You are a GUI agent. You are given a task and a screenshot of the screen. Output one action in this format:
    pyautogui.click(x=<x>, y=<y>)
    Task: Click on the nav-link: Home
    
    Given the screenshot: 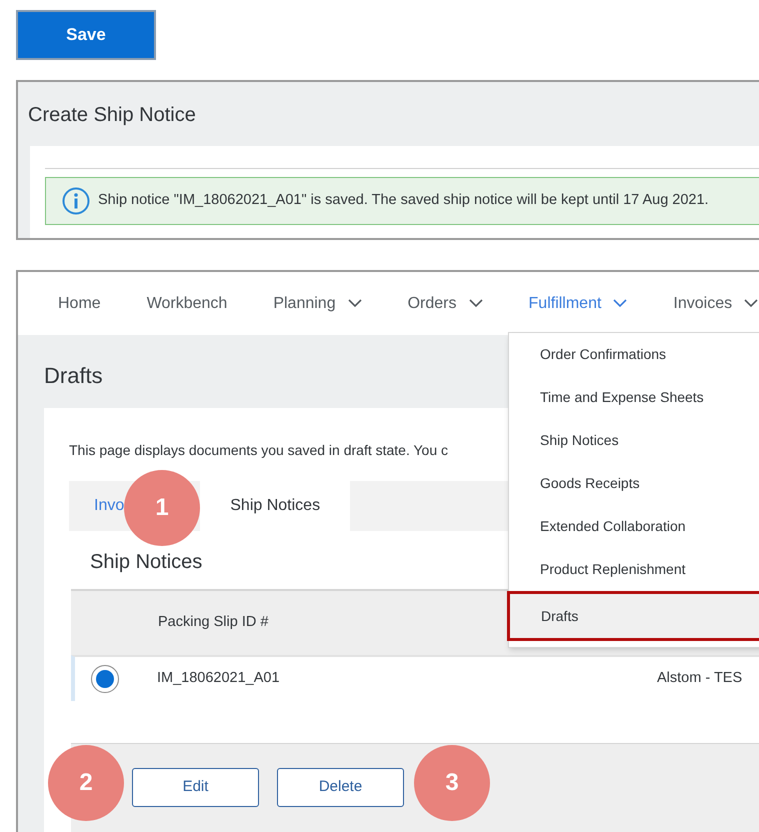 What is the action you would take?
    pyautogui.click(x=79, y=304)
    